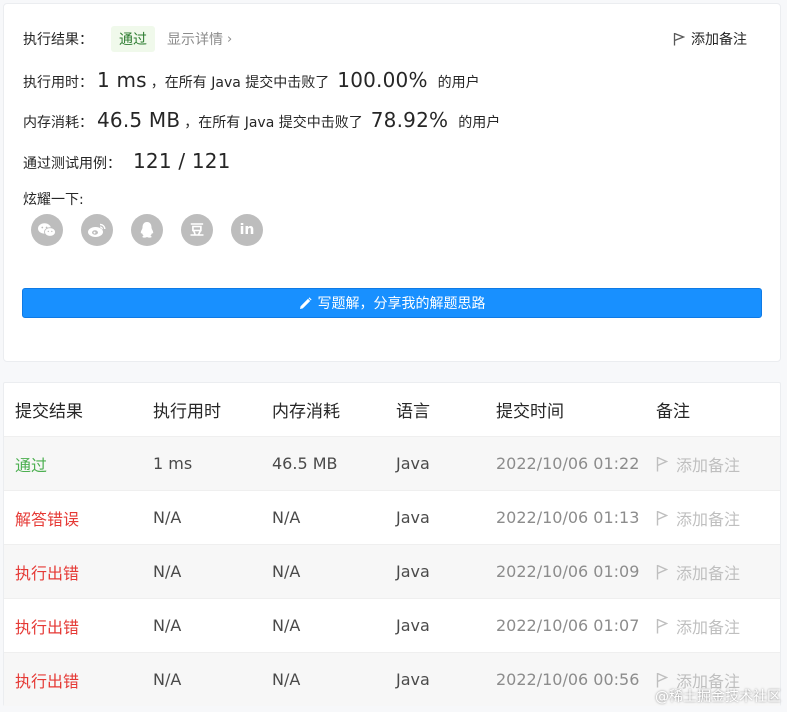  I want to click on memory-percentile: 78.92%, so click(409, 120).